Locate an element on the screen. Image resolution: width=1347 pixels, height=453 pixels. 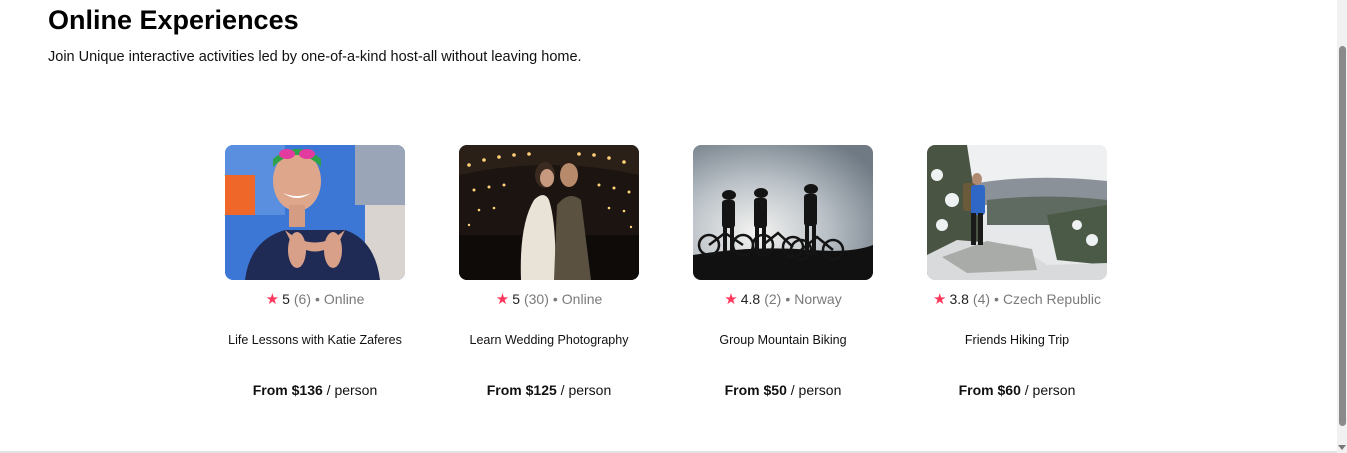
experience-title: Friends Hiking Trip is located at coordinates (1017, 340).